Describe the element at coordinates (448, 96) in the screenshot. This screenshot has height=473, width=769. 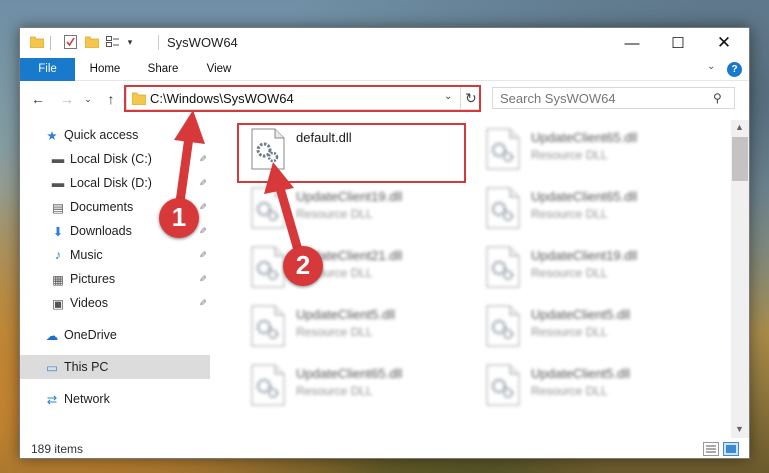
I see `address-dropdown-icon: ⌄` at that location.